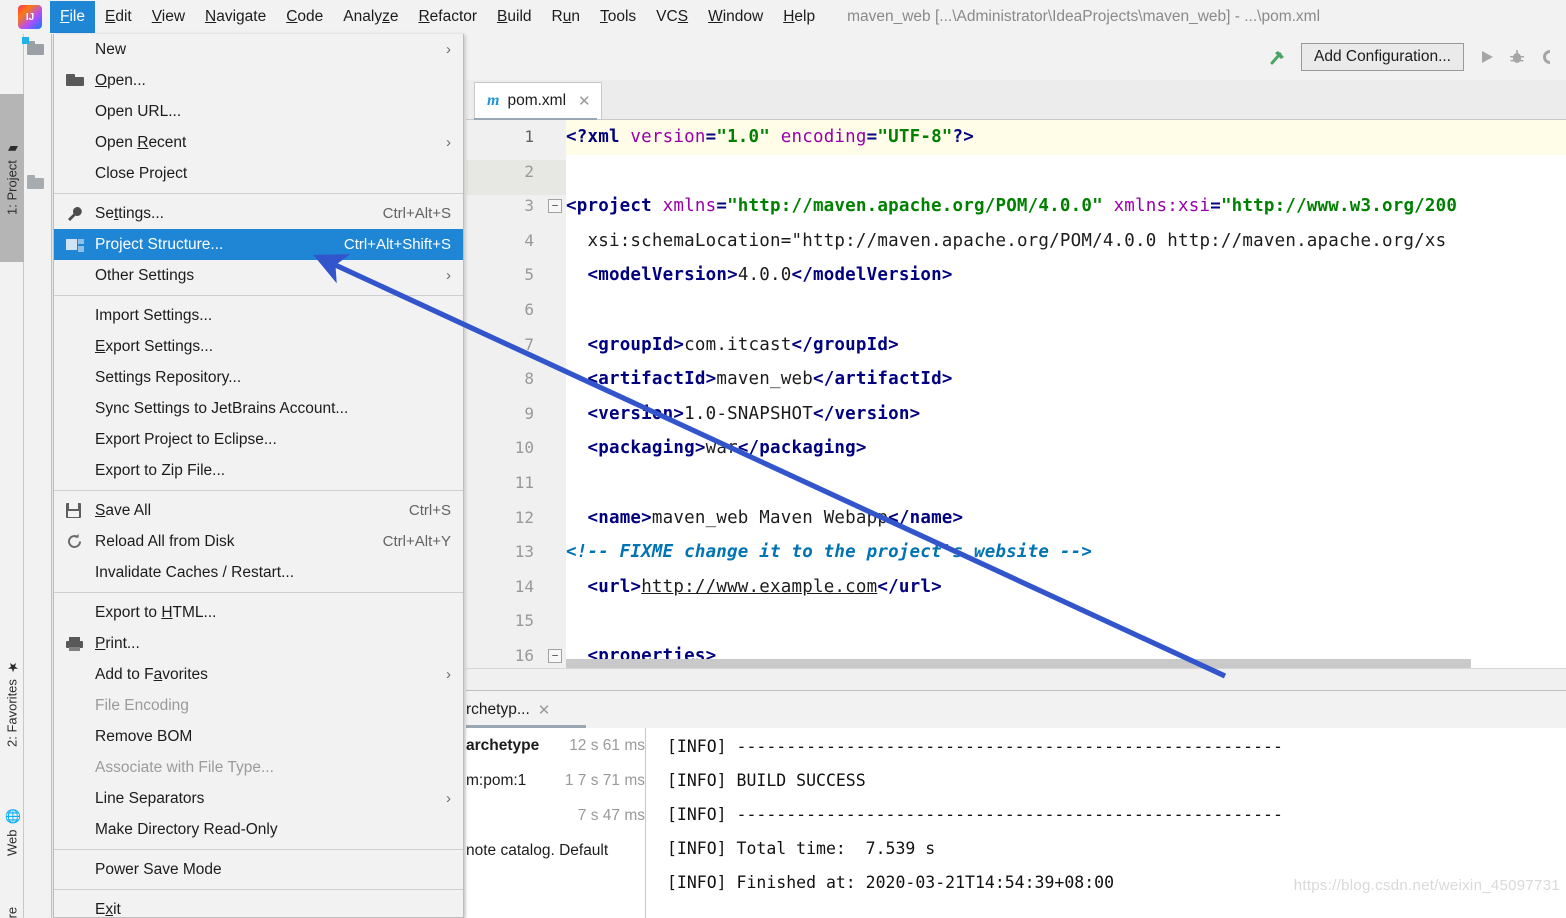 This screenshot has width=1566, height=918. I want to click on watermark-text: https://blog.csdn.net/weixin_45097731, so click(1426, 885).